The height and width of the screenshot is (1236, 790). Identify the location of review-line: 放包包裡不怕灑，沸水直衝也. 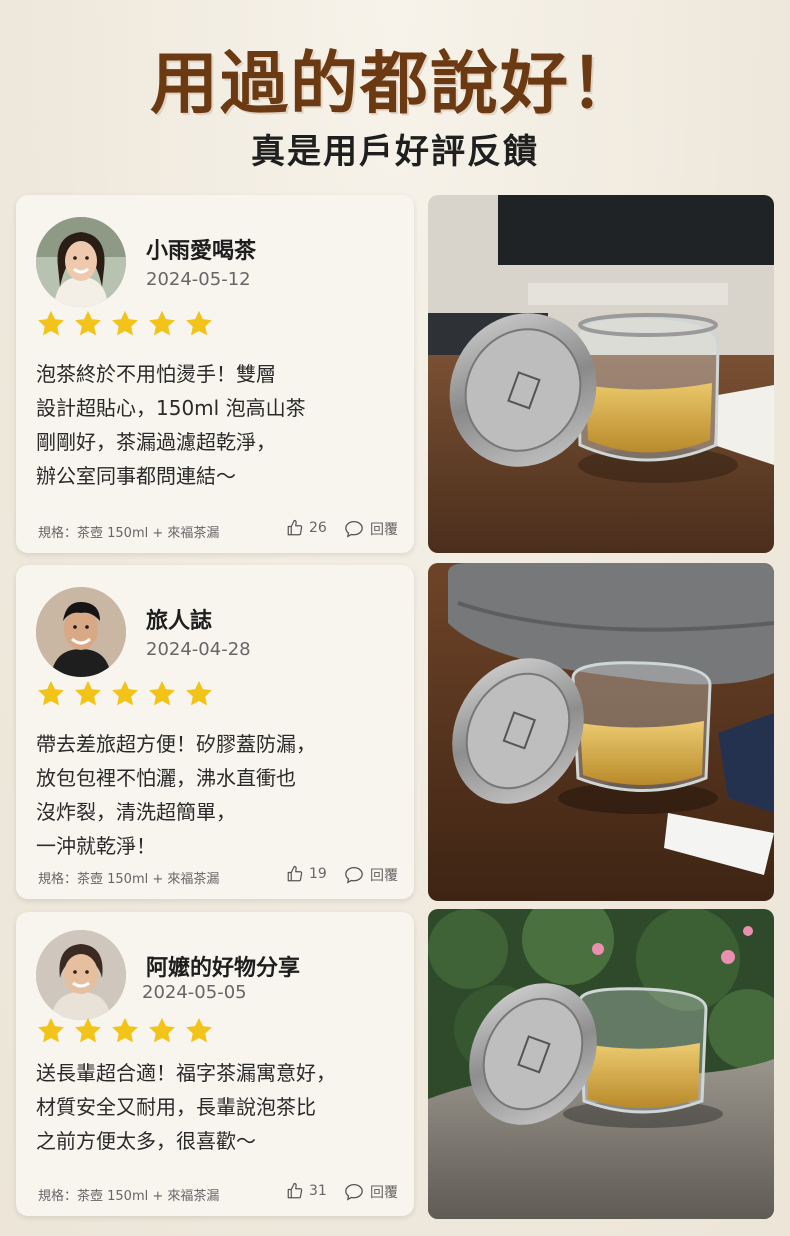
(166, 778).